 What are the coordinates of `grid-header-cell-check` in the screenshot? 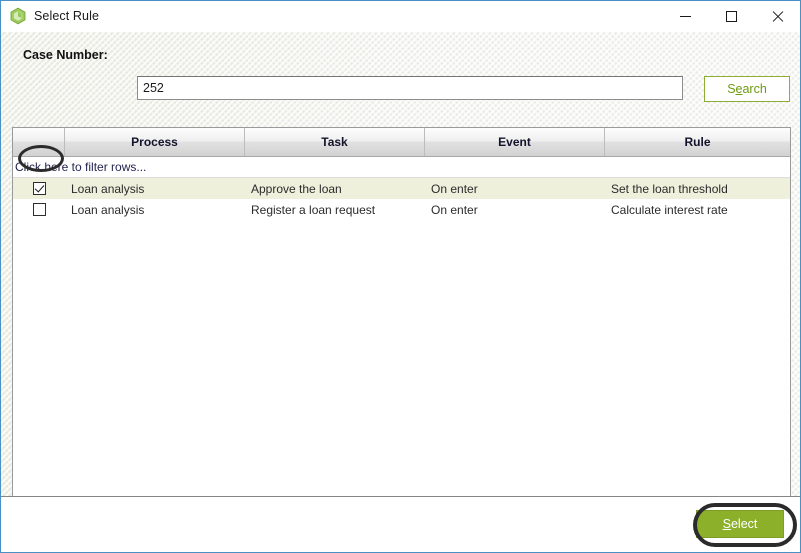 It's located at (39, 142).